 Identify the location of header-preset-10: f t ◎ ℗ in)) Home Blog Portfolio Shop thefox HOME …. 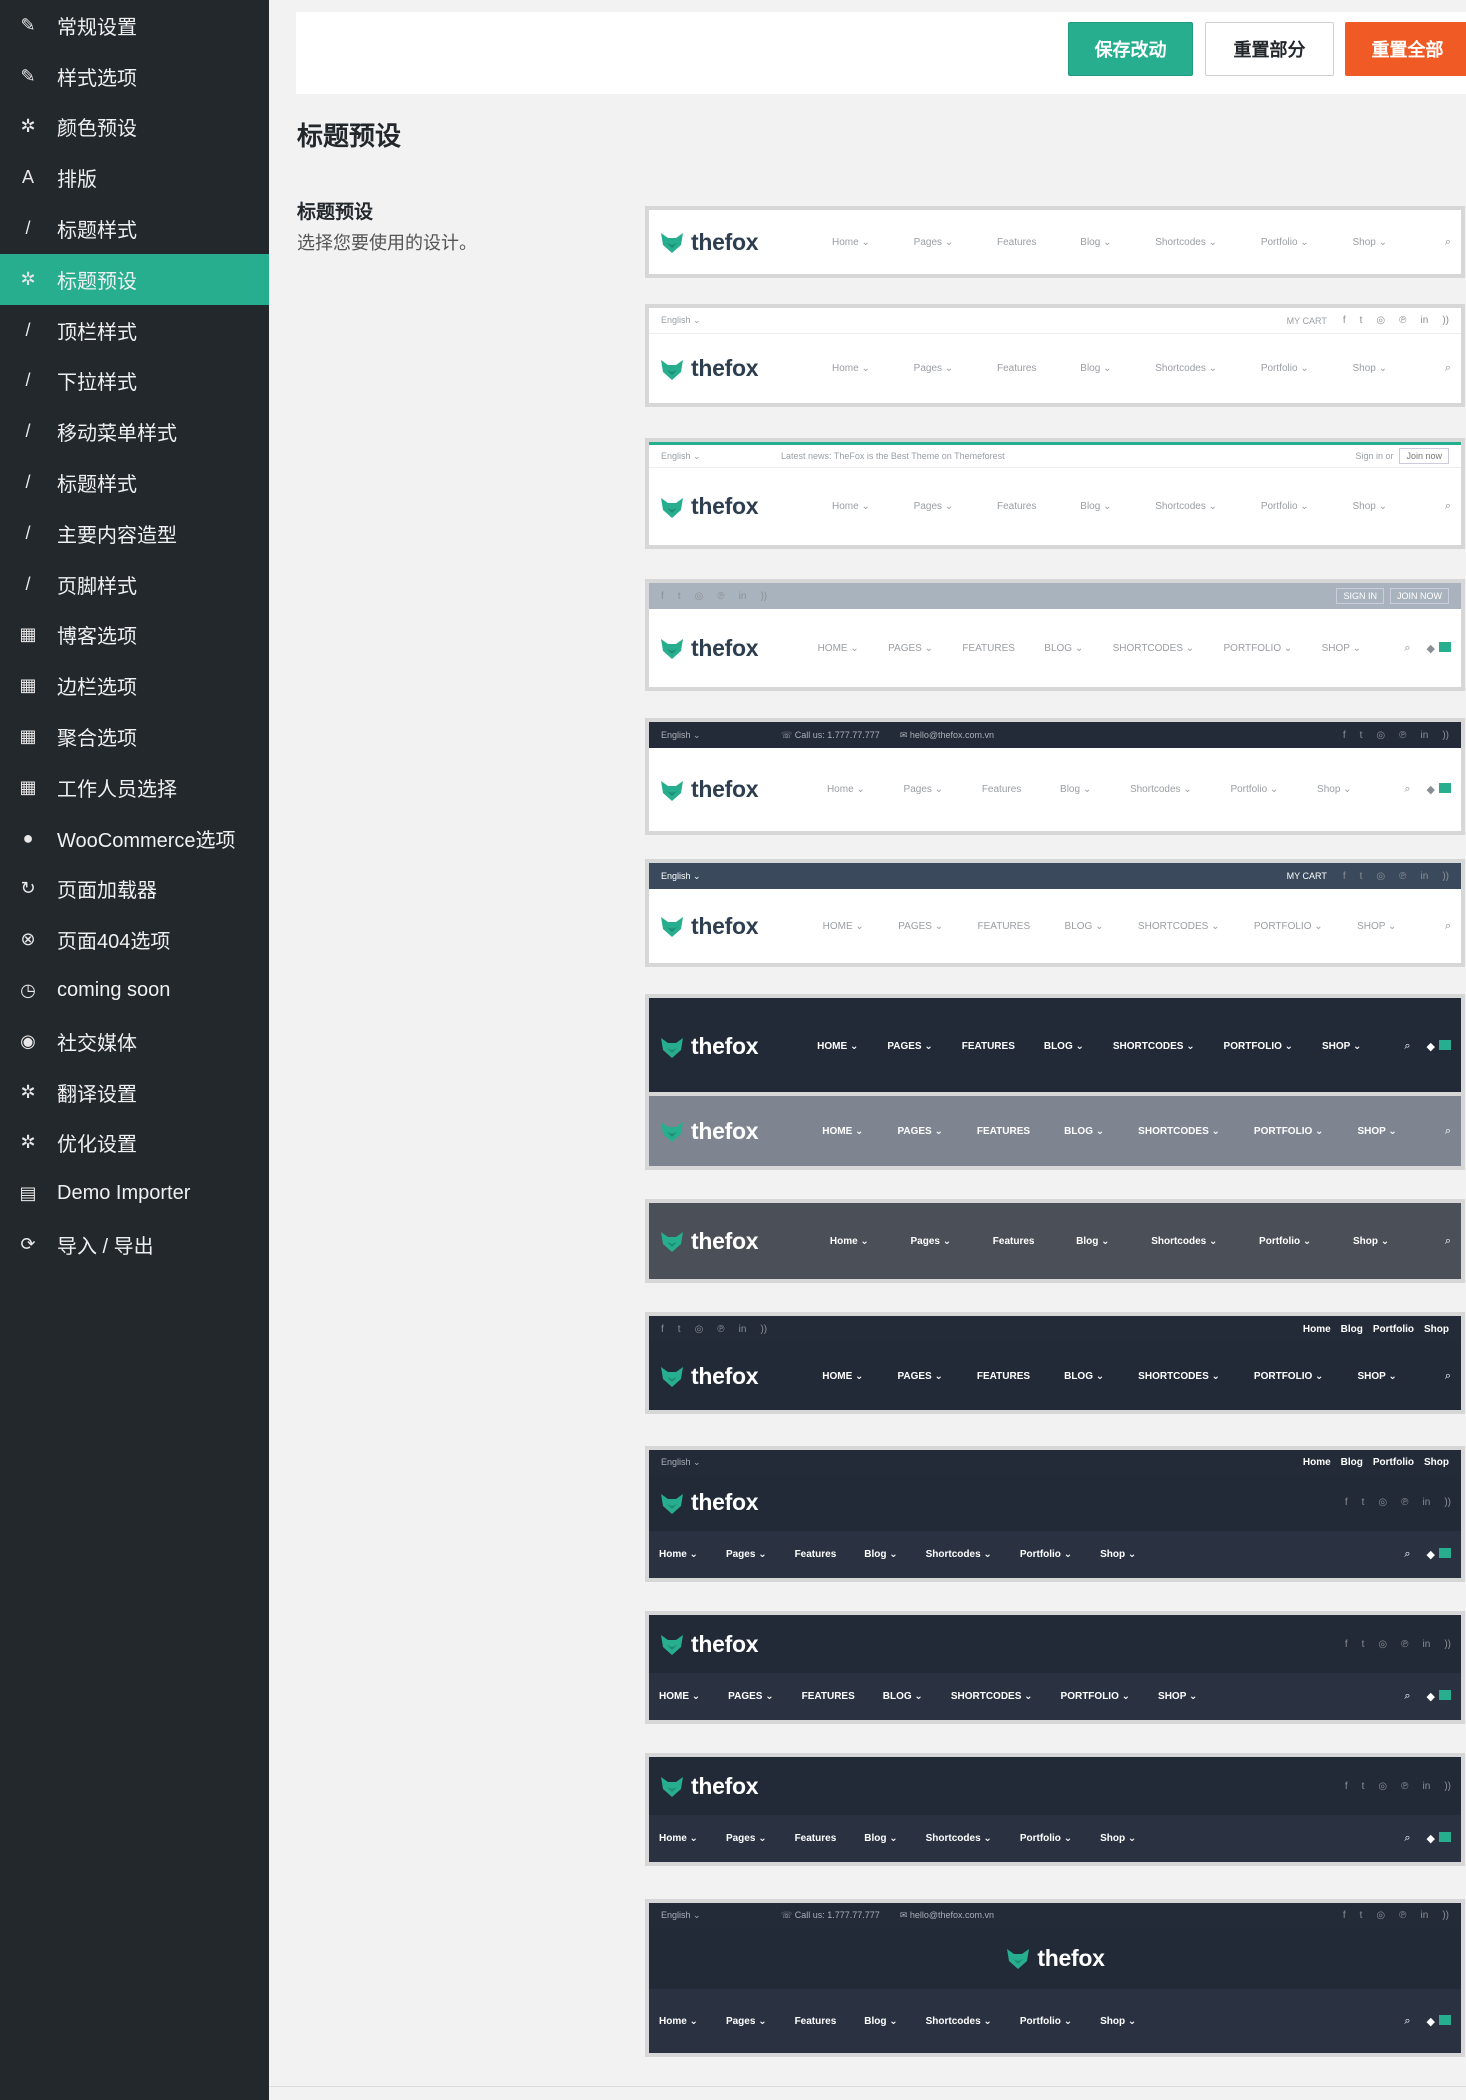
(1055, 1363).